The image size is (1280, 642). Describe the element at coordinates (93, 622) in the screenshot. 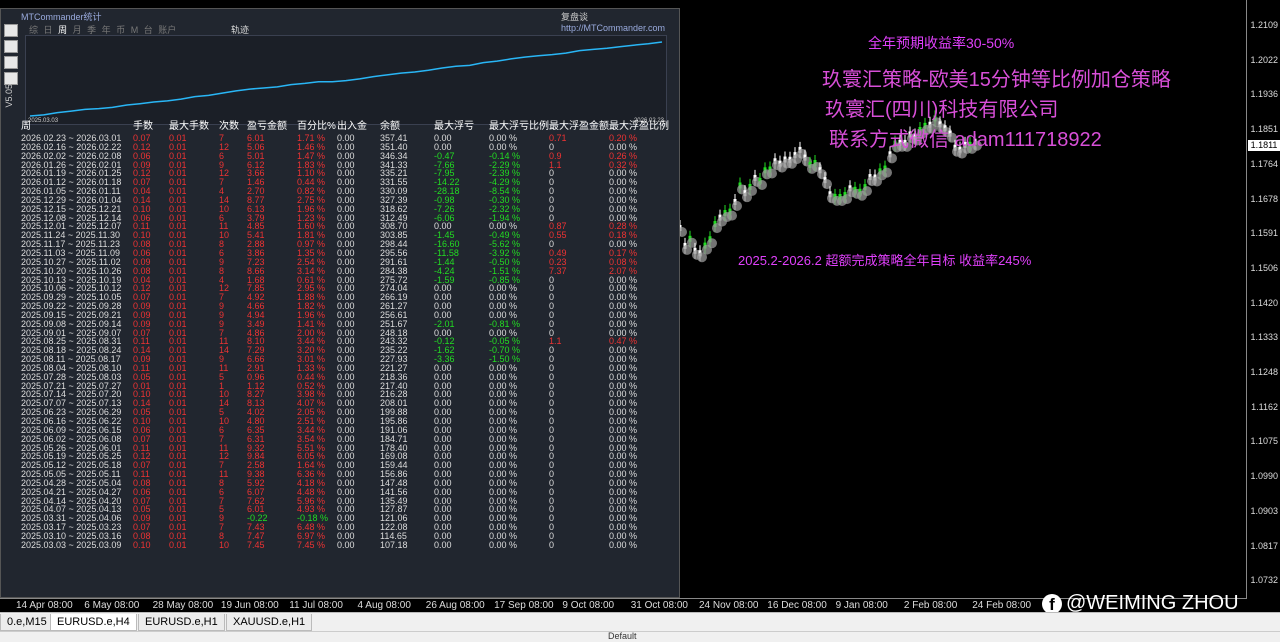

I see `chart-tab: EURUSD.e,H4` at that location.